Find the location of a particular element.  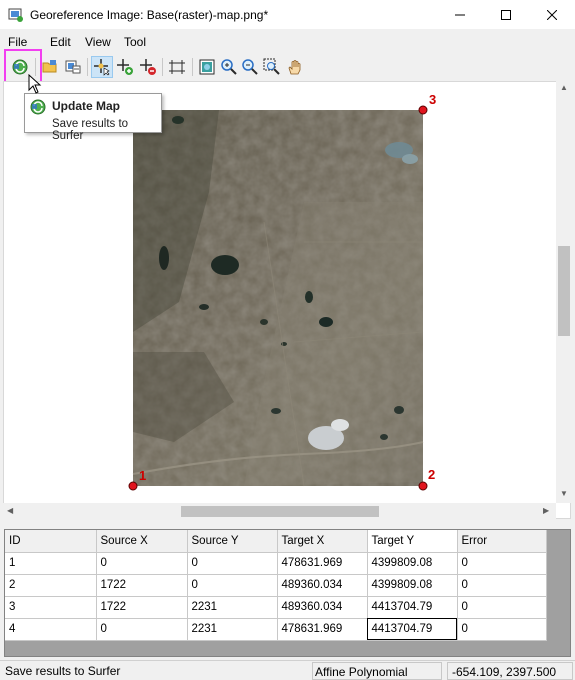

zoom-out-button is located at coordinates (250, 67).